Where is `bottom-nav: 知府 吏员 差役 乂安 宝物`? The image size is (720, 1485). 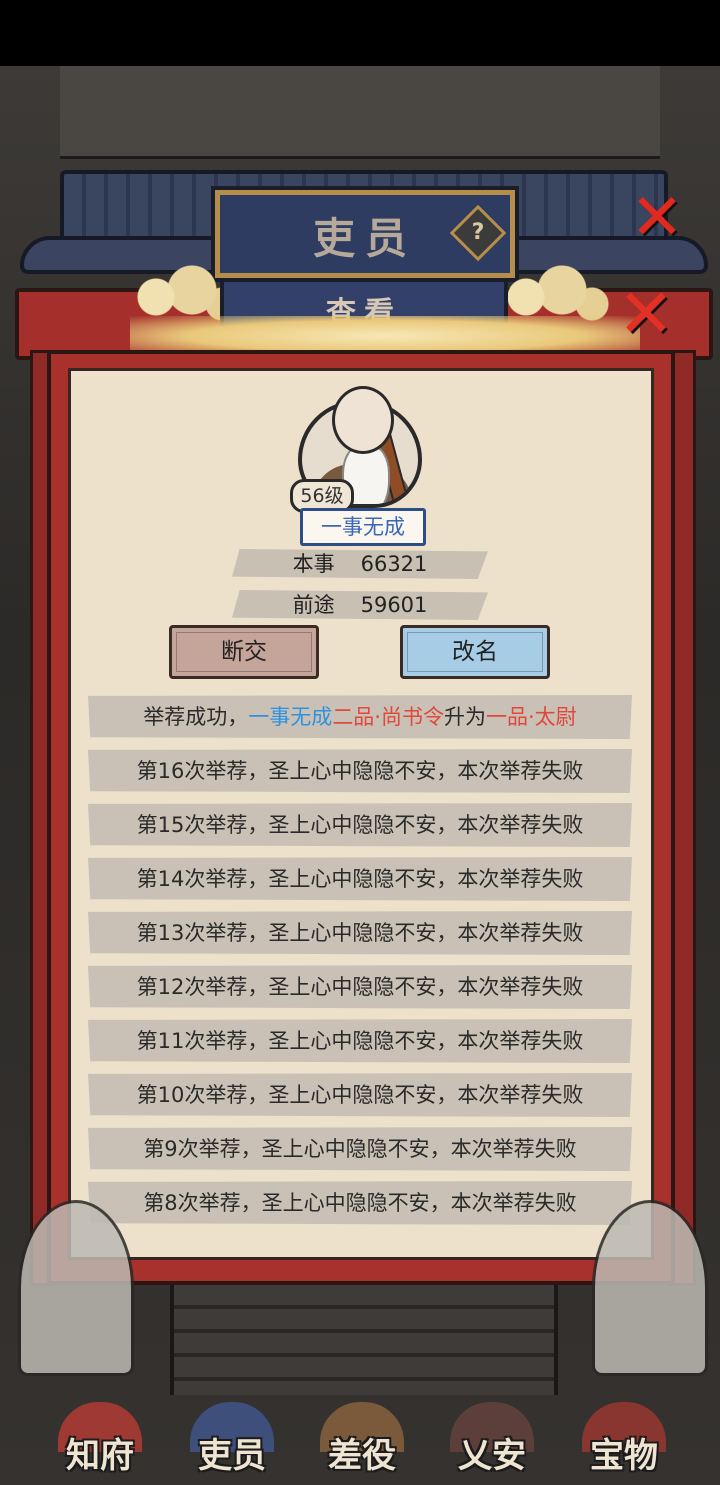 bottom-nav: 知府 吏员 差役 乂安 宝物 is located at coordinates (360, 1442).